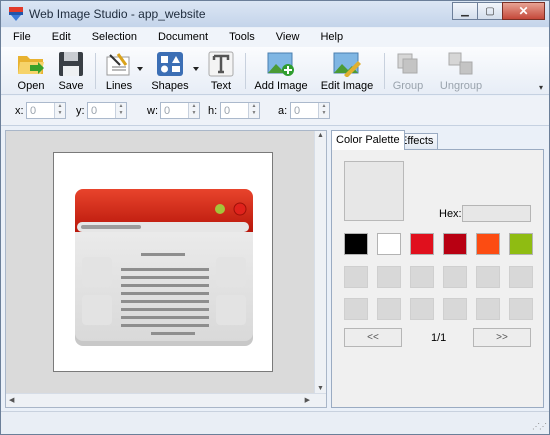 This screenshot has width=550, height=435. I want to click on swatch-white, so click(389, 244).